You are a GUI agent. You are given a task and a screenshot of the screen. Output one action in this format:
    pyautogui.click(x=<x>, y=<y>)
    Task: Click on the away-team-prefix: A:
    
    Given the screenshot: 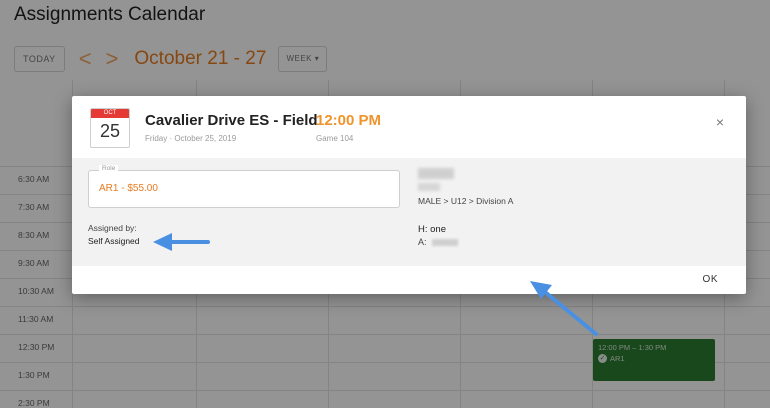 What is the action you would take?
    pyautogui.click(x=422, y=242)
    